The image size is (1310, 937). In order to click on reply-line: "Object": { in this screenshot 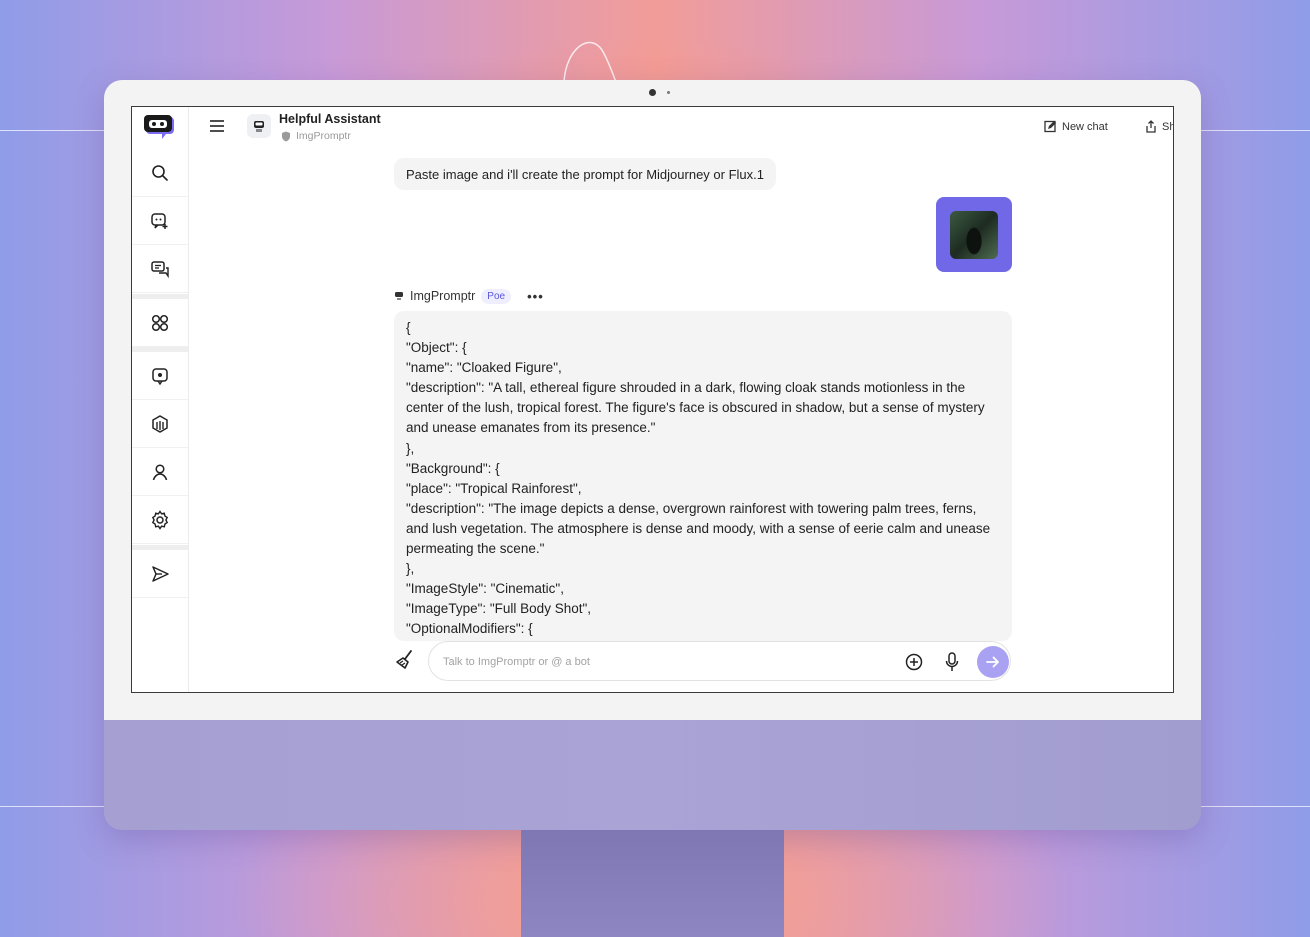, I will do `click(436, 348)`.